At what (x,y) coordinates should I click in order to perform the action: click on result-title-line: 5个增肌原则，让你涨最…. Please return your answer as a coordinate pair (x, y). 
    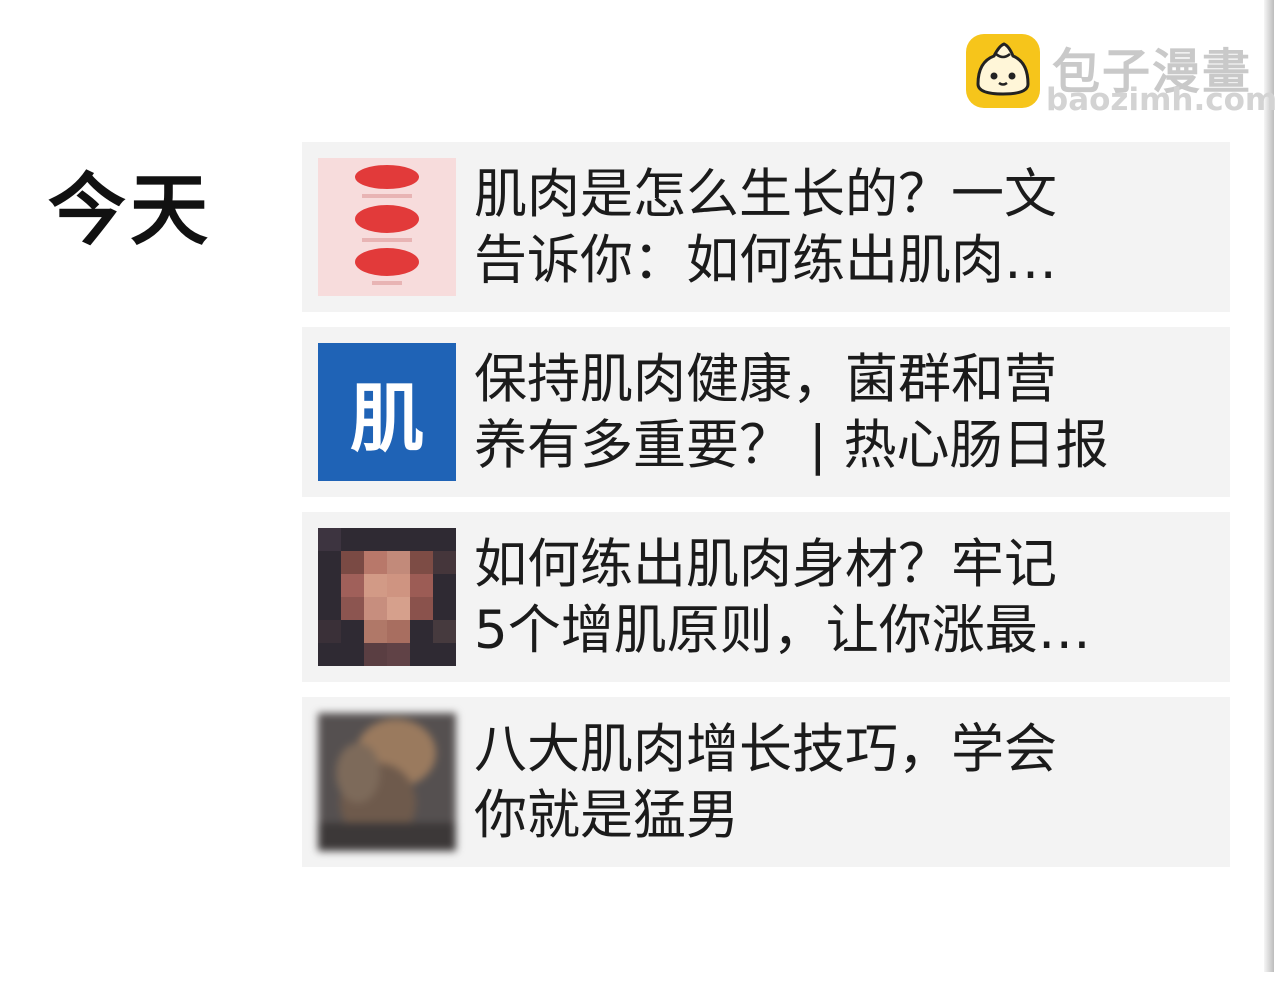
    Looking at the image, I should click on (782, 630).